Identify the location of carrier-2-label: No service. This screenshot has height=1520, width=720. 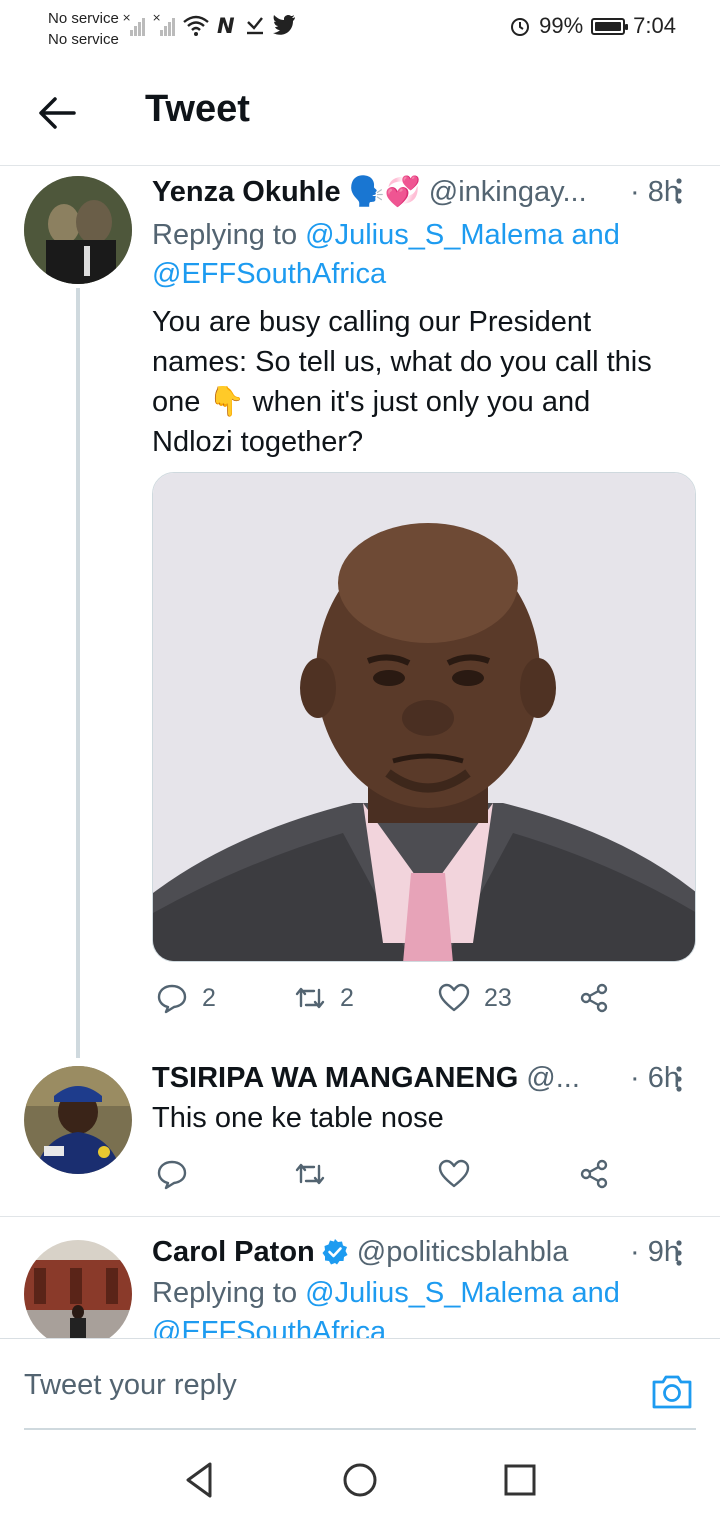
(83, 39).